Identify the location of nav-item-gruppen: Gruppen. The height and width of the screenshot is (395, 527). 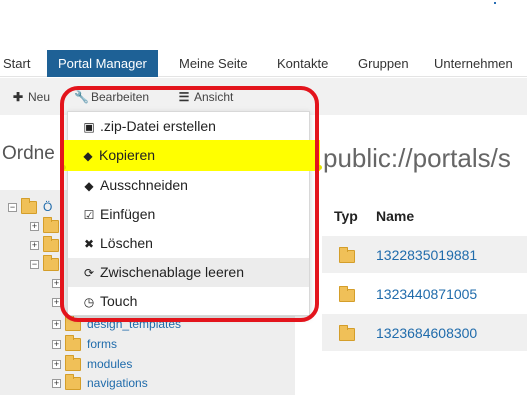
(383, 63).